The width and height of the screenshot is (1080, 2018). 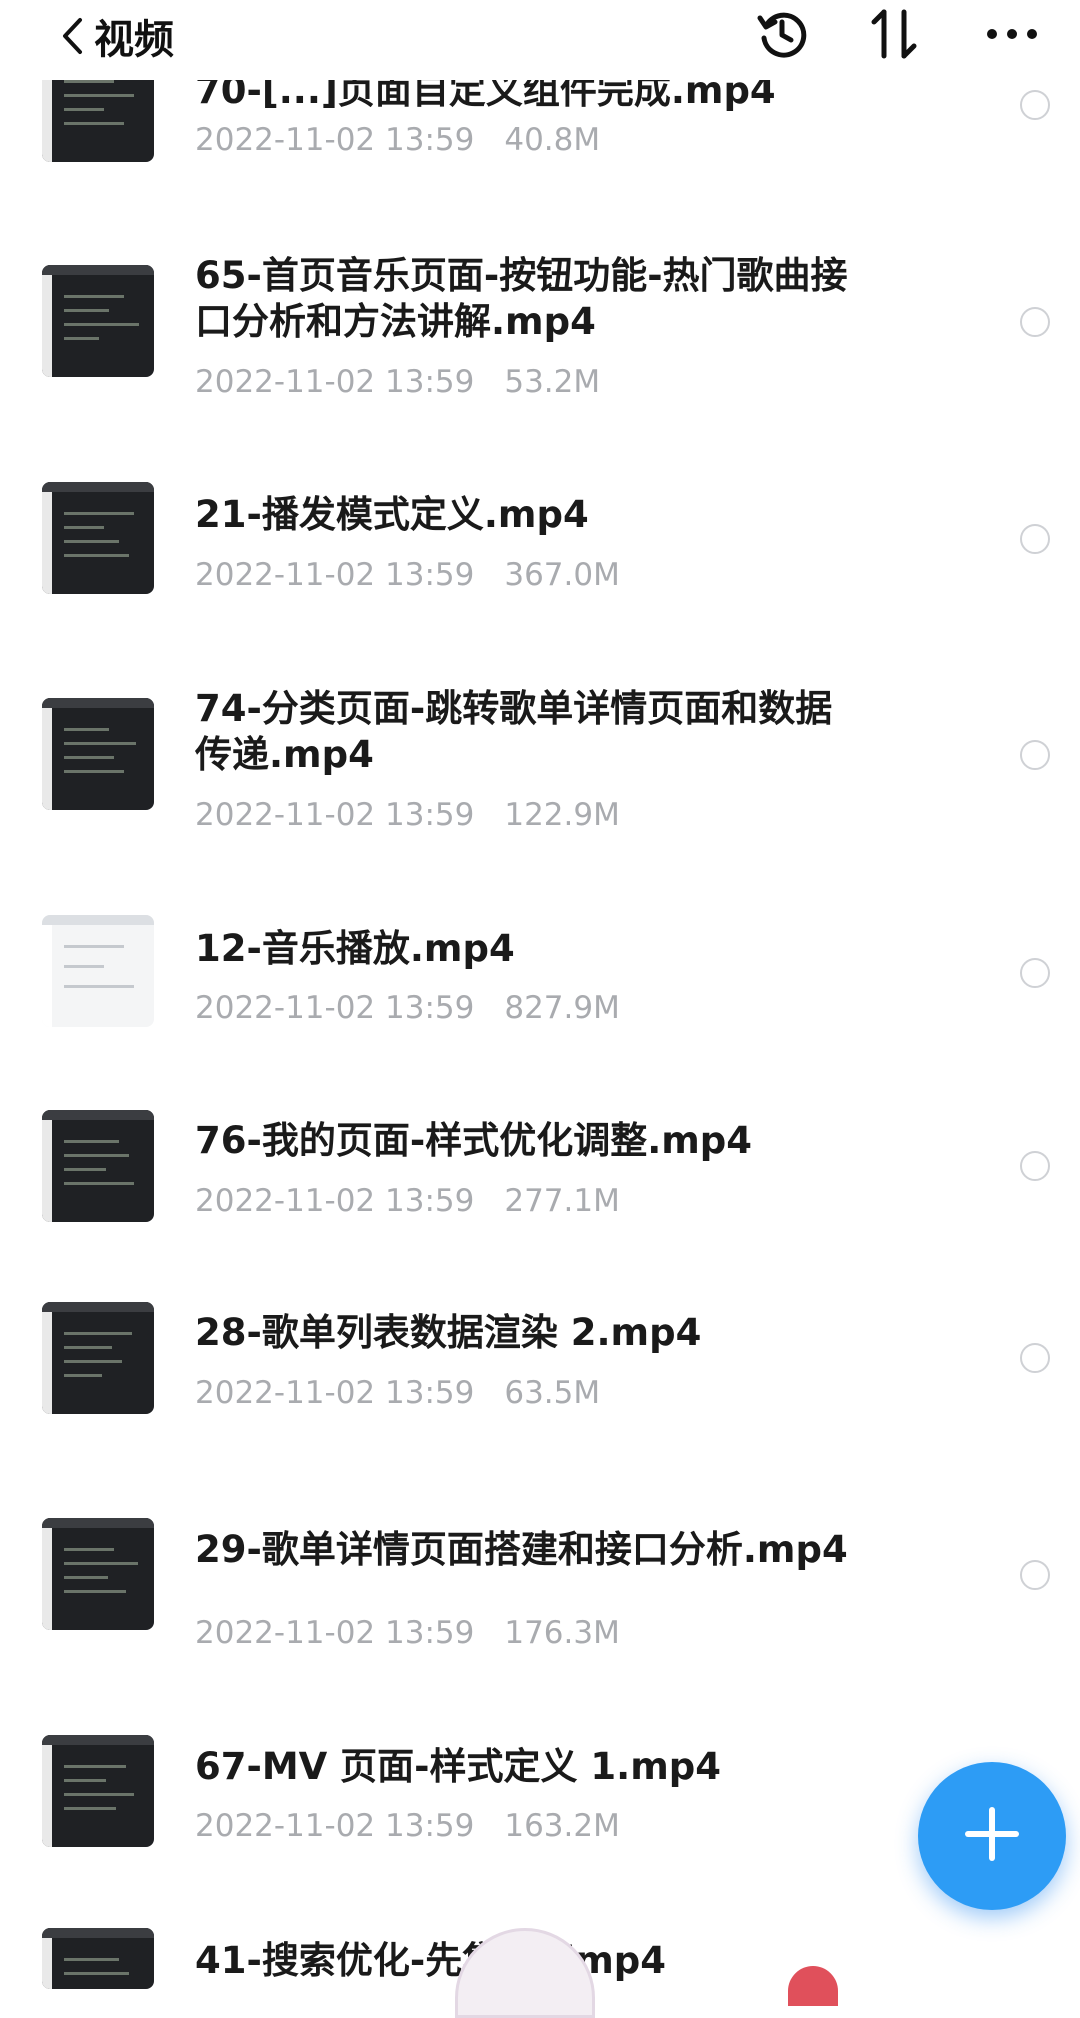 I want to click on file-name: 21-播发模式定义.mp4, so click(x=392, y=514).